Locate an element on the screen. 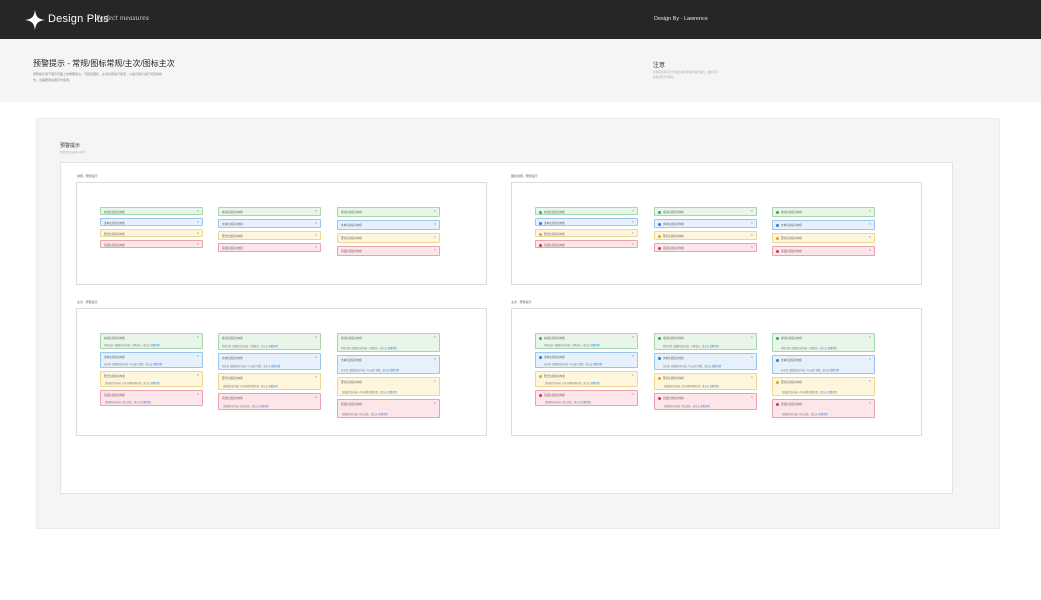 This screenshot has height=600, width=1041. alert-info: 文本信息提示内容 × is located at coordinates (388, 225).